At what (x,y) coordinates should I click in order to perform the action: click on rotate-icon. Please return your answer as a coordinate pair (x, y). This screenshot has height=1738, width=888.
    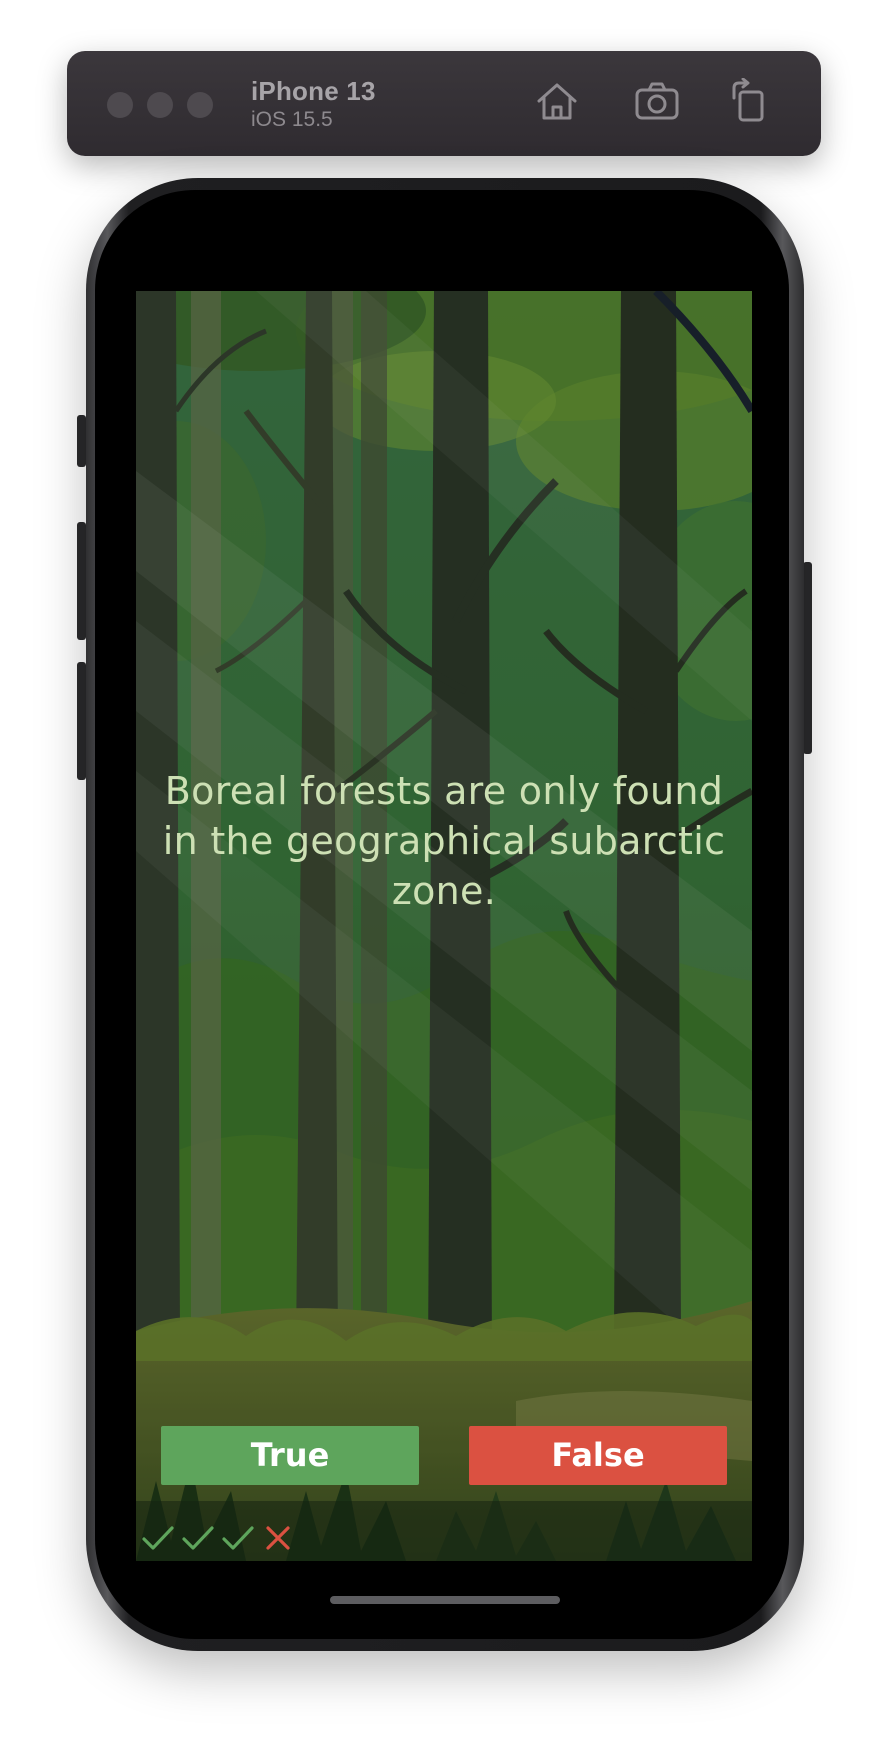
    Looking at the image, I should click on (748, 101).